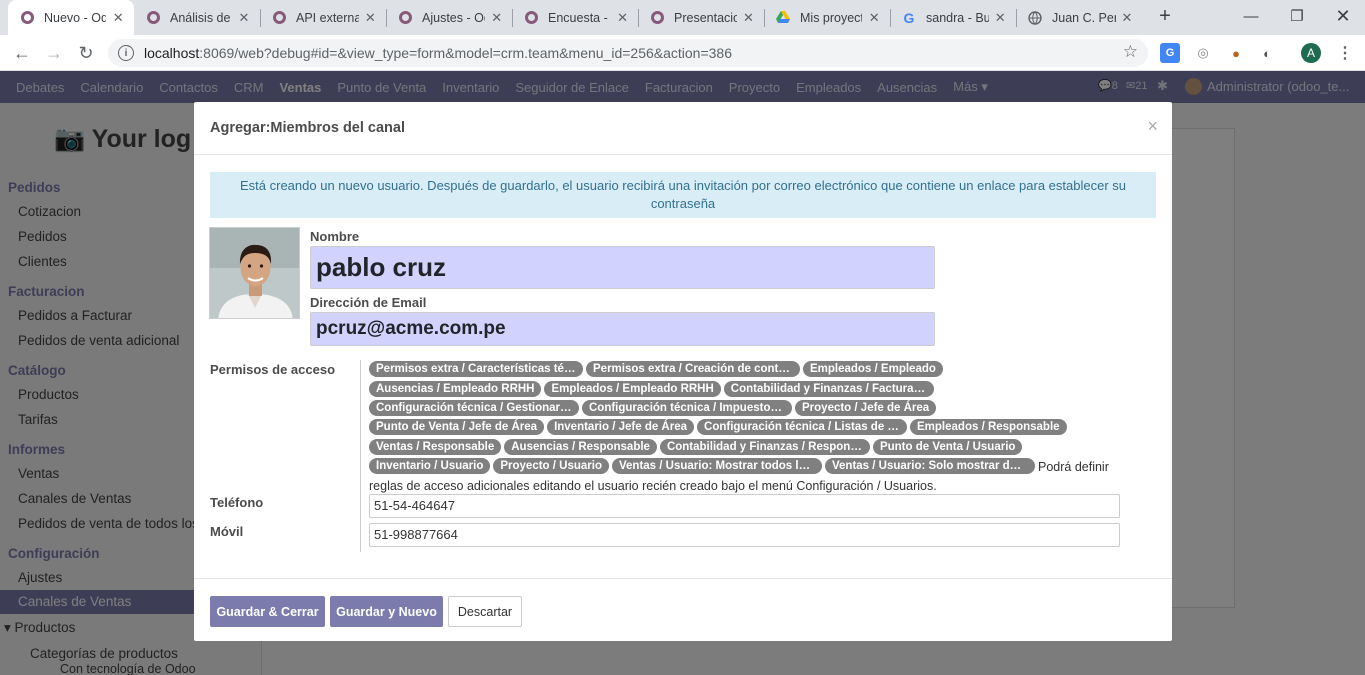  What do you see at coordinates (75, 17) in the screenshot?
I see `tab-title: Nuevo - Od` at bounding box center [75, 17].